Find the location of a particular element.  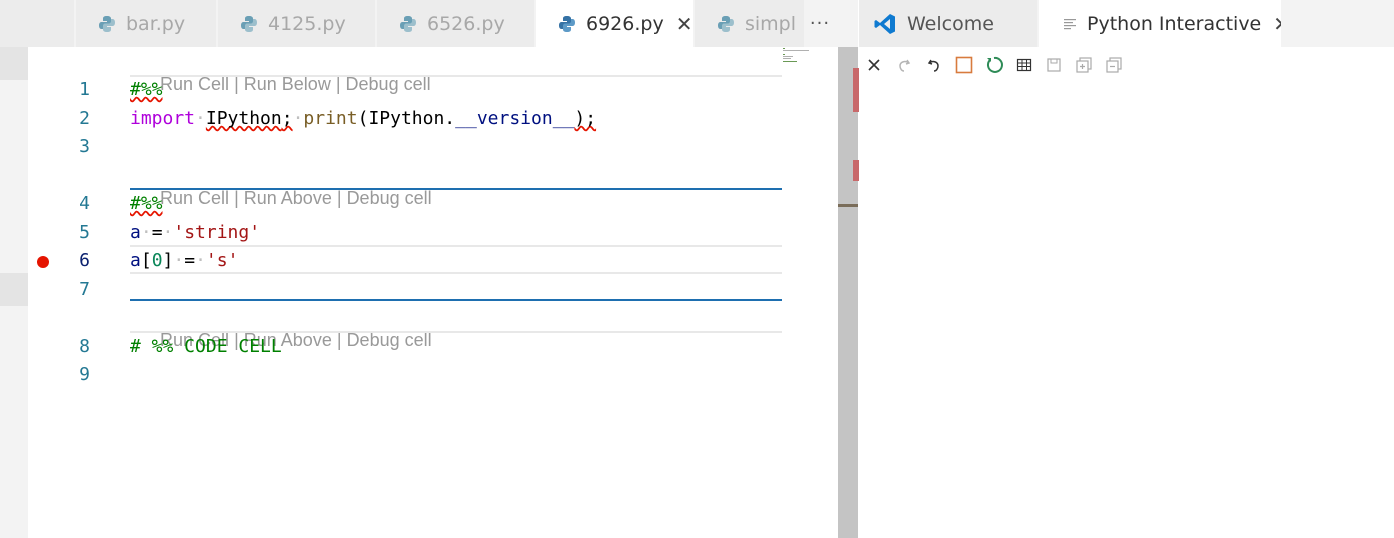

tab-welcome: Welcome is located at coordinates (948, 23).